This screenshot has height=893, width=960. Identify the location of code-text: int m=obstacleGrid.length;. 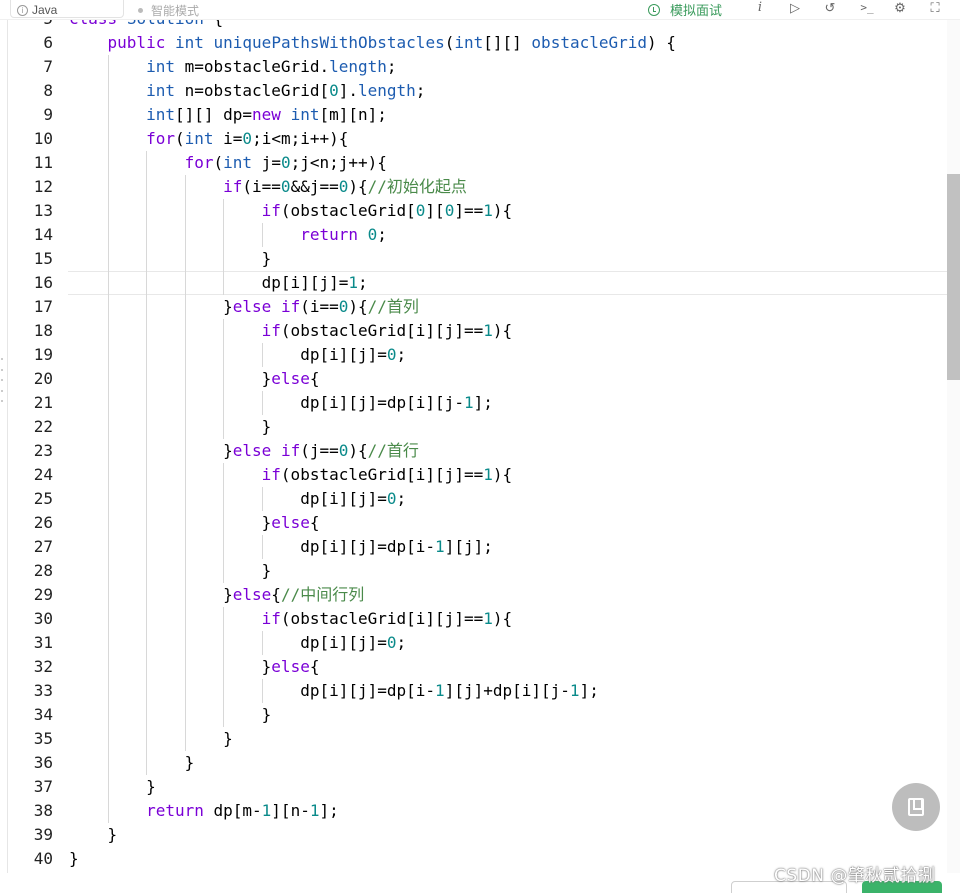
(271, 66).